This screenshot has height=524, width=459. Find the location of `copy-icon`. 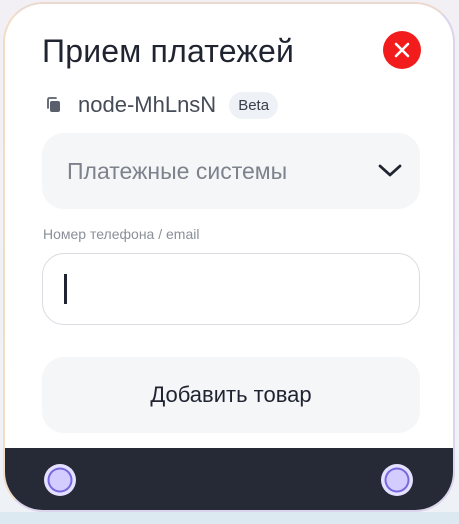

copy-icon is located at coordinates (54, 105).